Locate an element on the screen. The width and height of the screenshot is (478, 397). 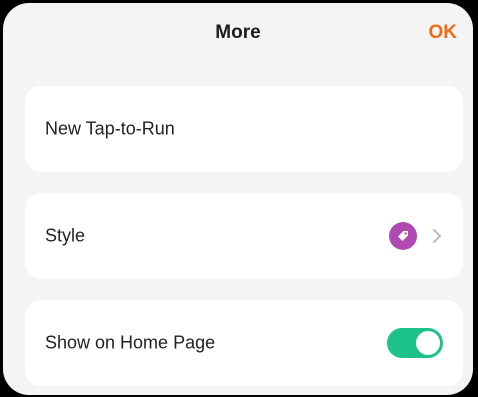
new-tap-to-run-label: New Tap-to-Run is located at coordinates (110, 128).